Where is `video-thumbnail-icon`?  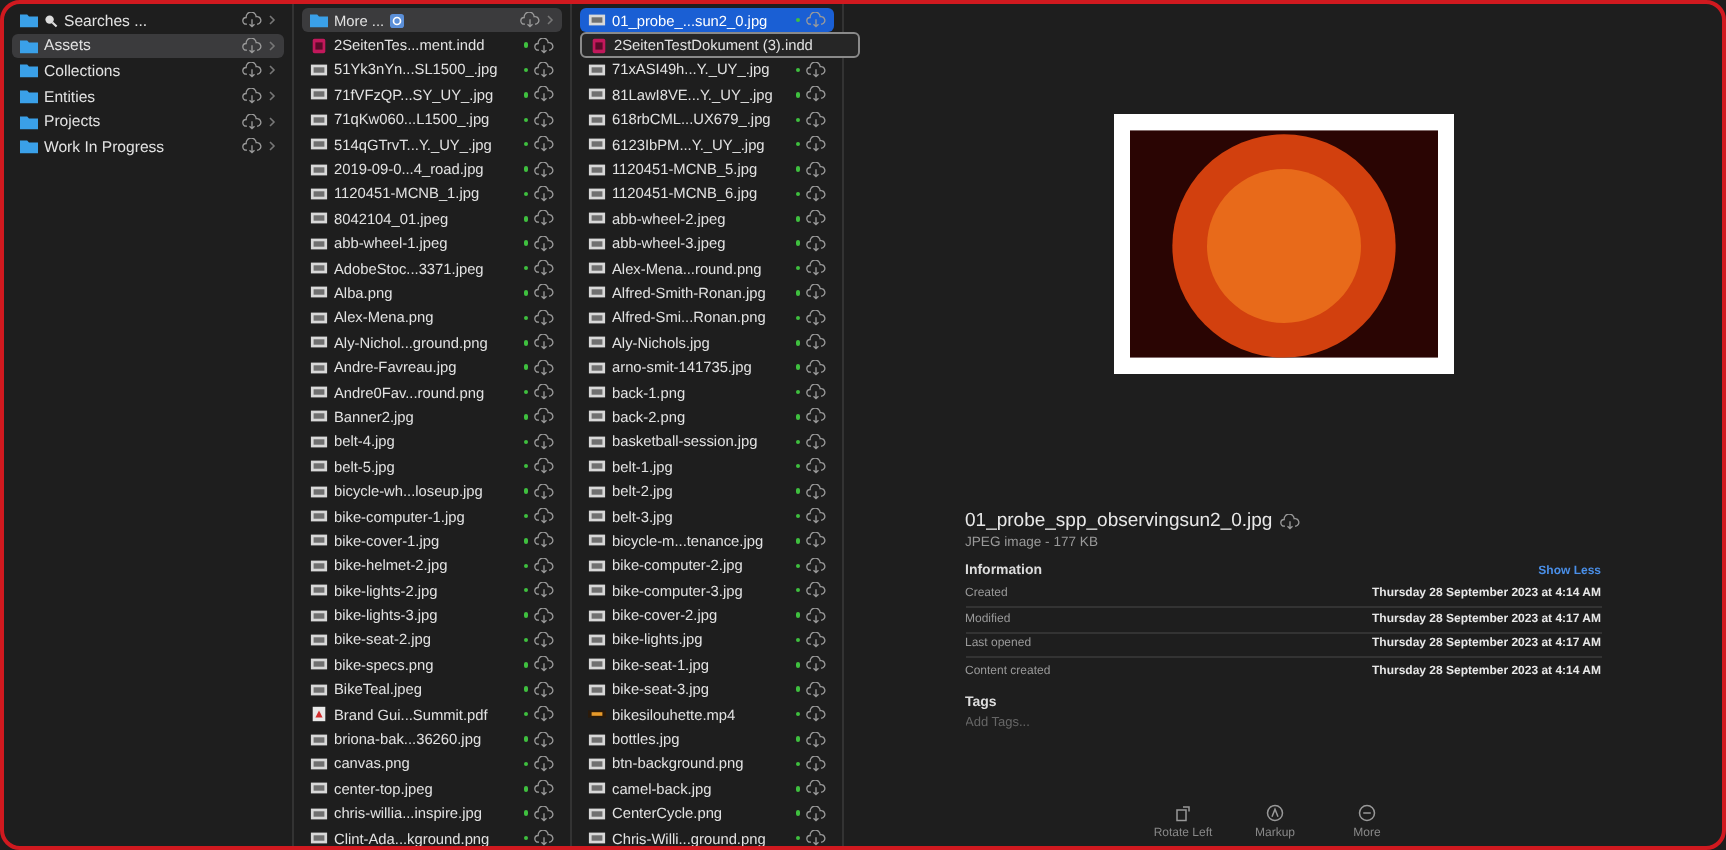
video-thumbnail-icon is located at coordinates (597, 714).